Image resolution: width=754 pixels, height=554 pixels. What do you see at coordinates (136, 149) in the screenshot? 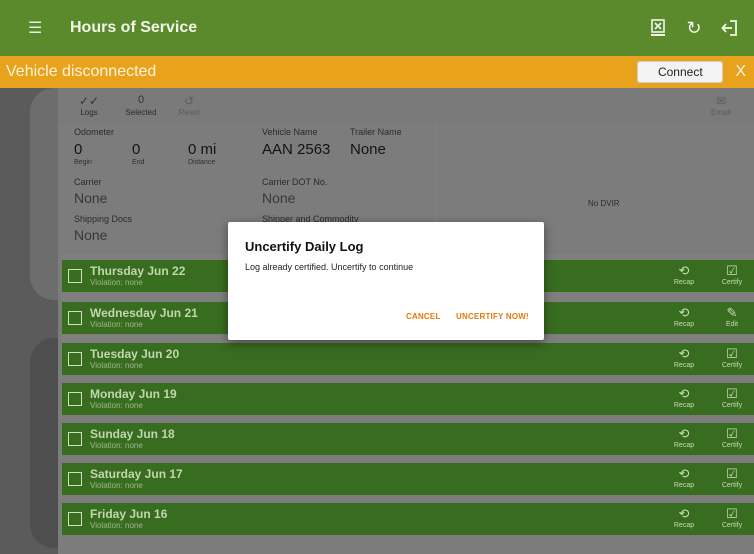
I see `odometer-end: 0` at bounding box center [136, 149].